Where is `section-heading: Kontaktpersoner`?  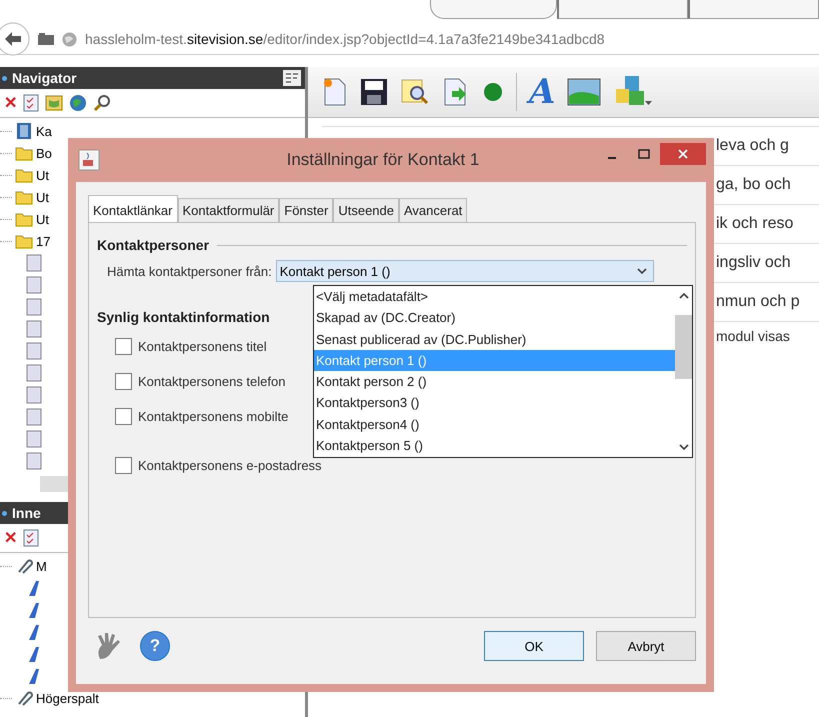
section-heading: Kontaktpersoner is located at coordinates (153, 245).